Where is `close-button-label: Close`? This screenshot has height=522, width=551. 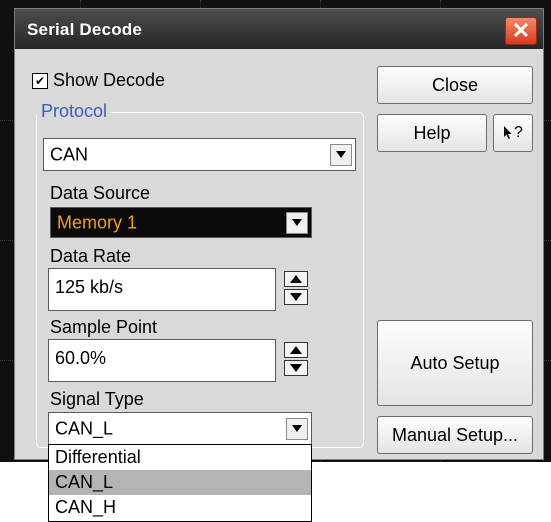 close-button-label: Close is located at coordinates (455, 84).